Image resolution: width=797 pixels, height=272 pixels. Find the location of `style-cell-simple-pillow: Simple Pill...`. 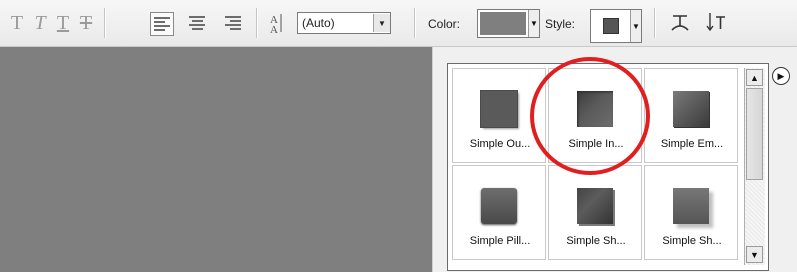

style-cell-simple-pillow: Simple Pill... is located at coordinates (499, 212).